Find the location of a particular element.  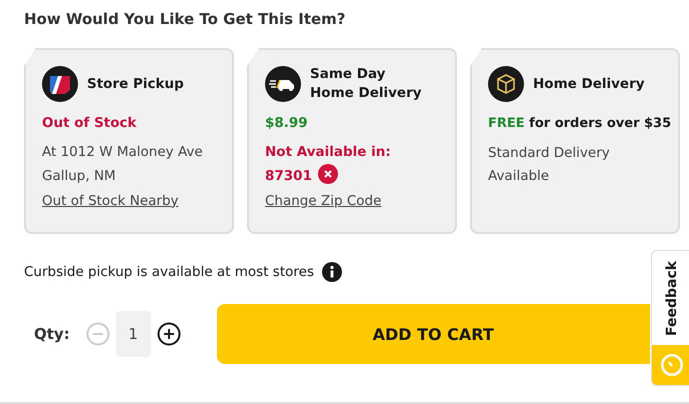

info-text: Curbside pickup is available at most stores is located at coordinates (169, 272).